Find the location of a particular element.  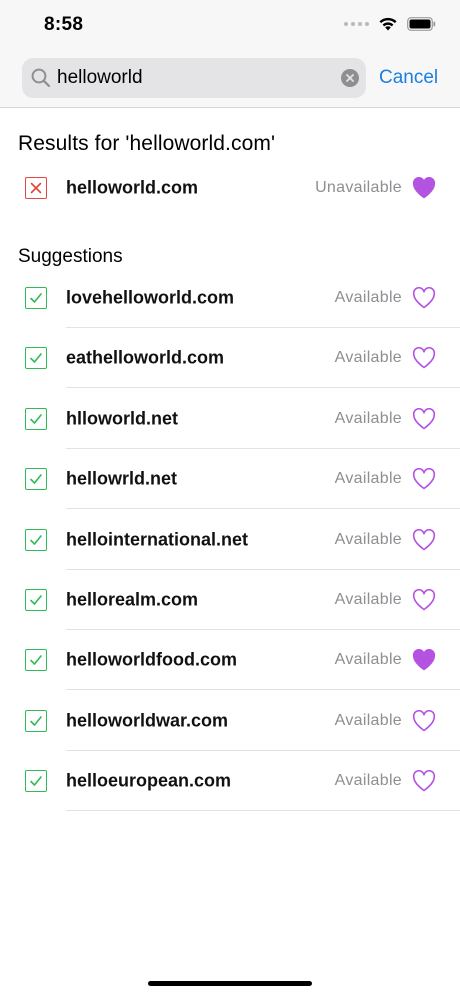

domain-name: helloworldwar.com is located at coordinates (147, 720).